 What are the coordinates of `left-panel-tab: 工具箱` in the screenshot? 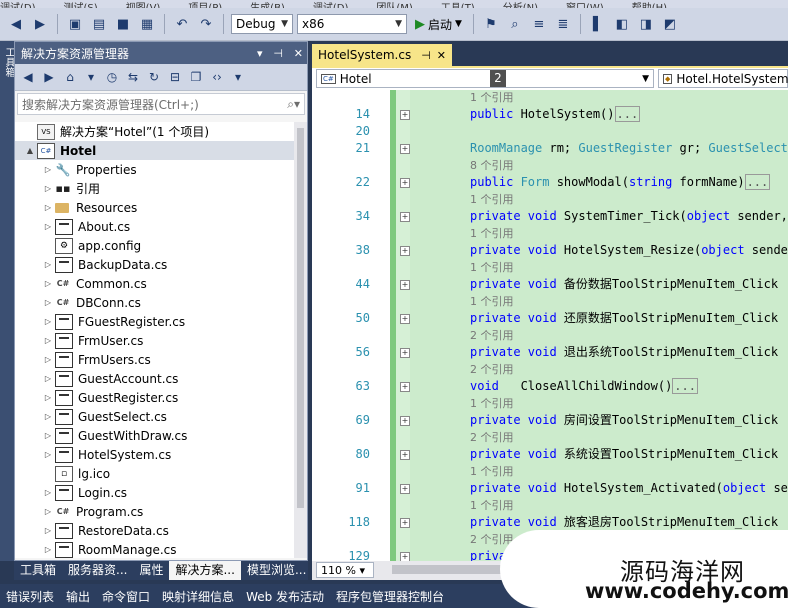 It's located at (38, 570).